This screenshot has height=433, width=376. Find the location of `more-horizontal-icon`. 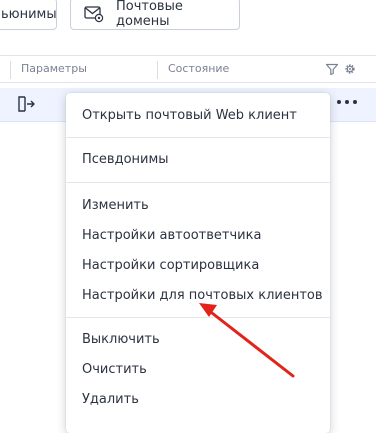

more-horizontal-icon is located at coordinates (347, 103).